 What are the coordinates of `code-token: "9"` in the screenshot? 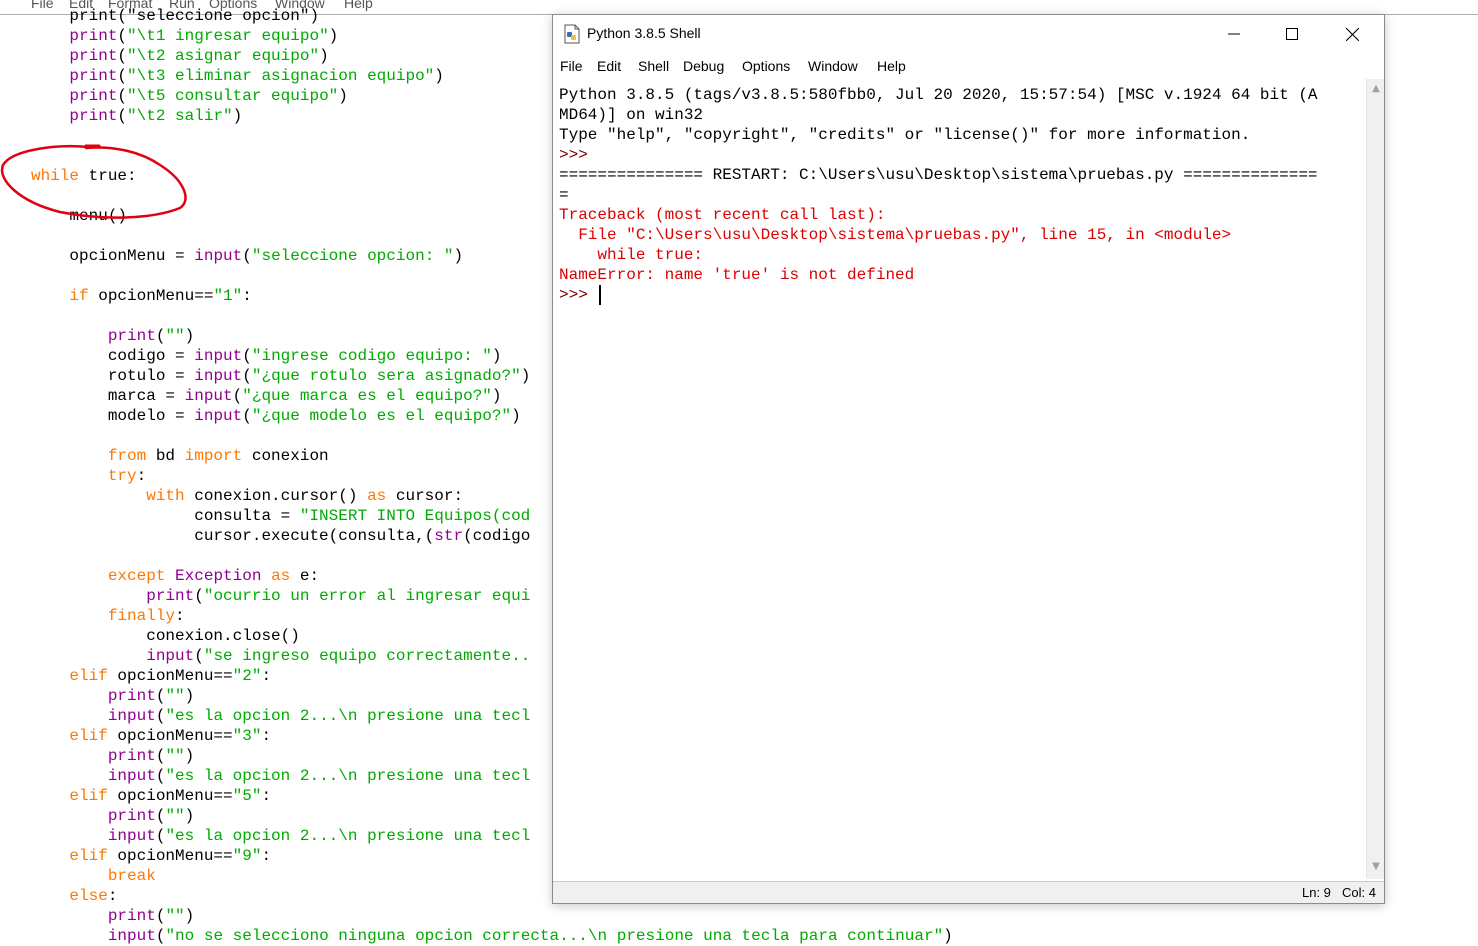 It's located at (247, 856).